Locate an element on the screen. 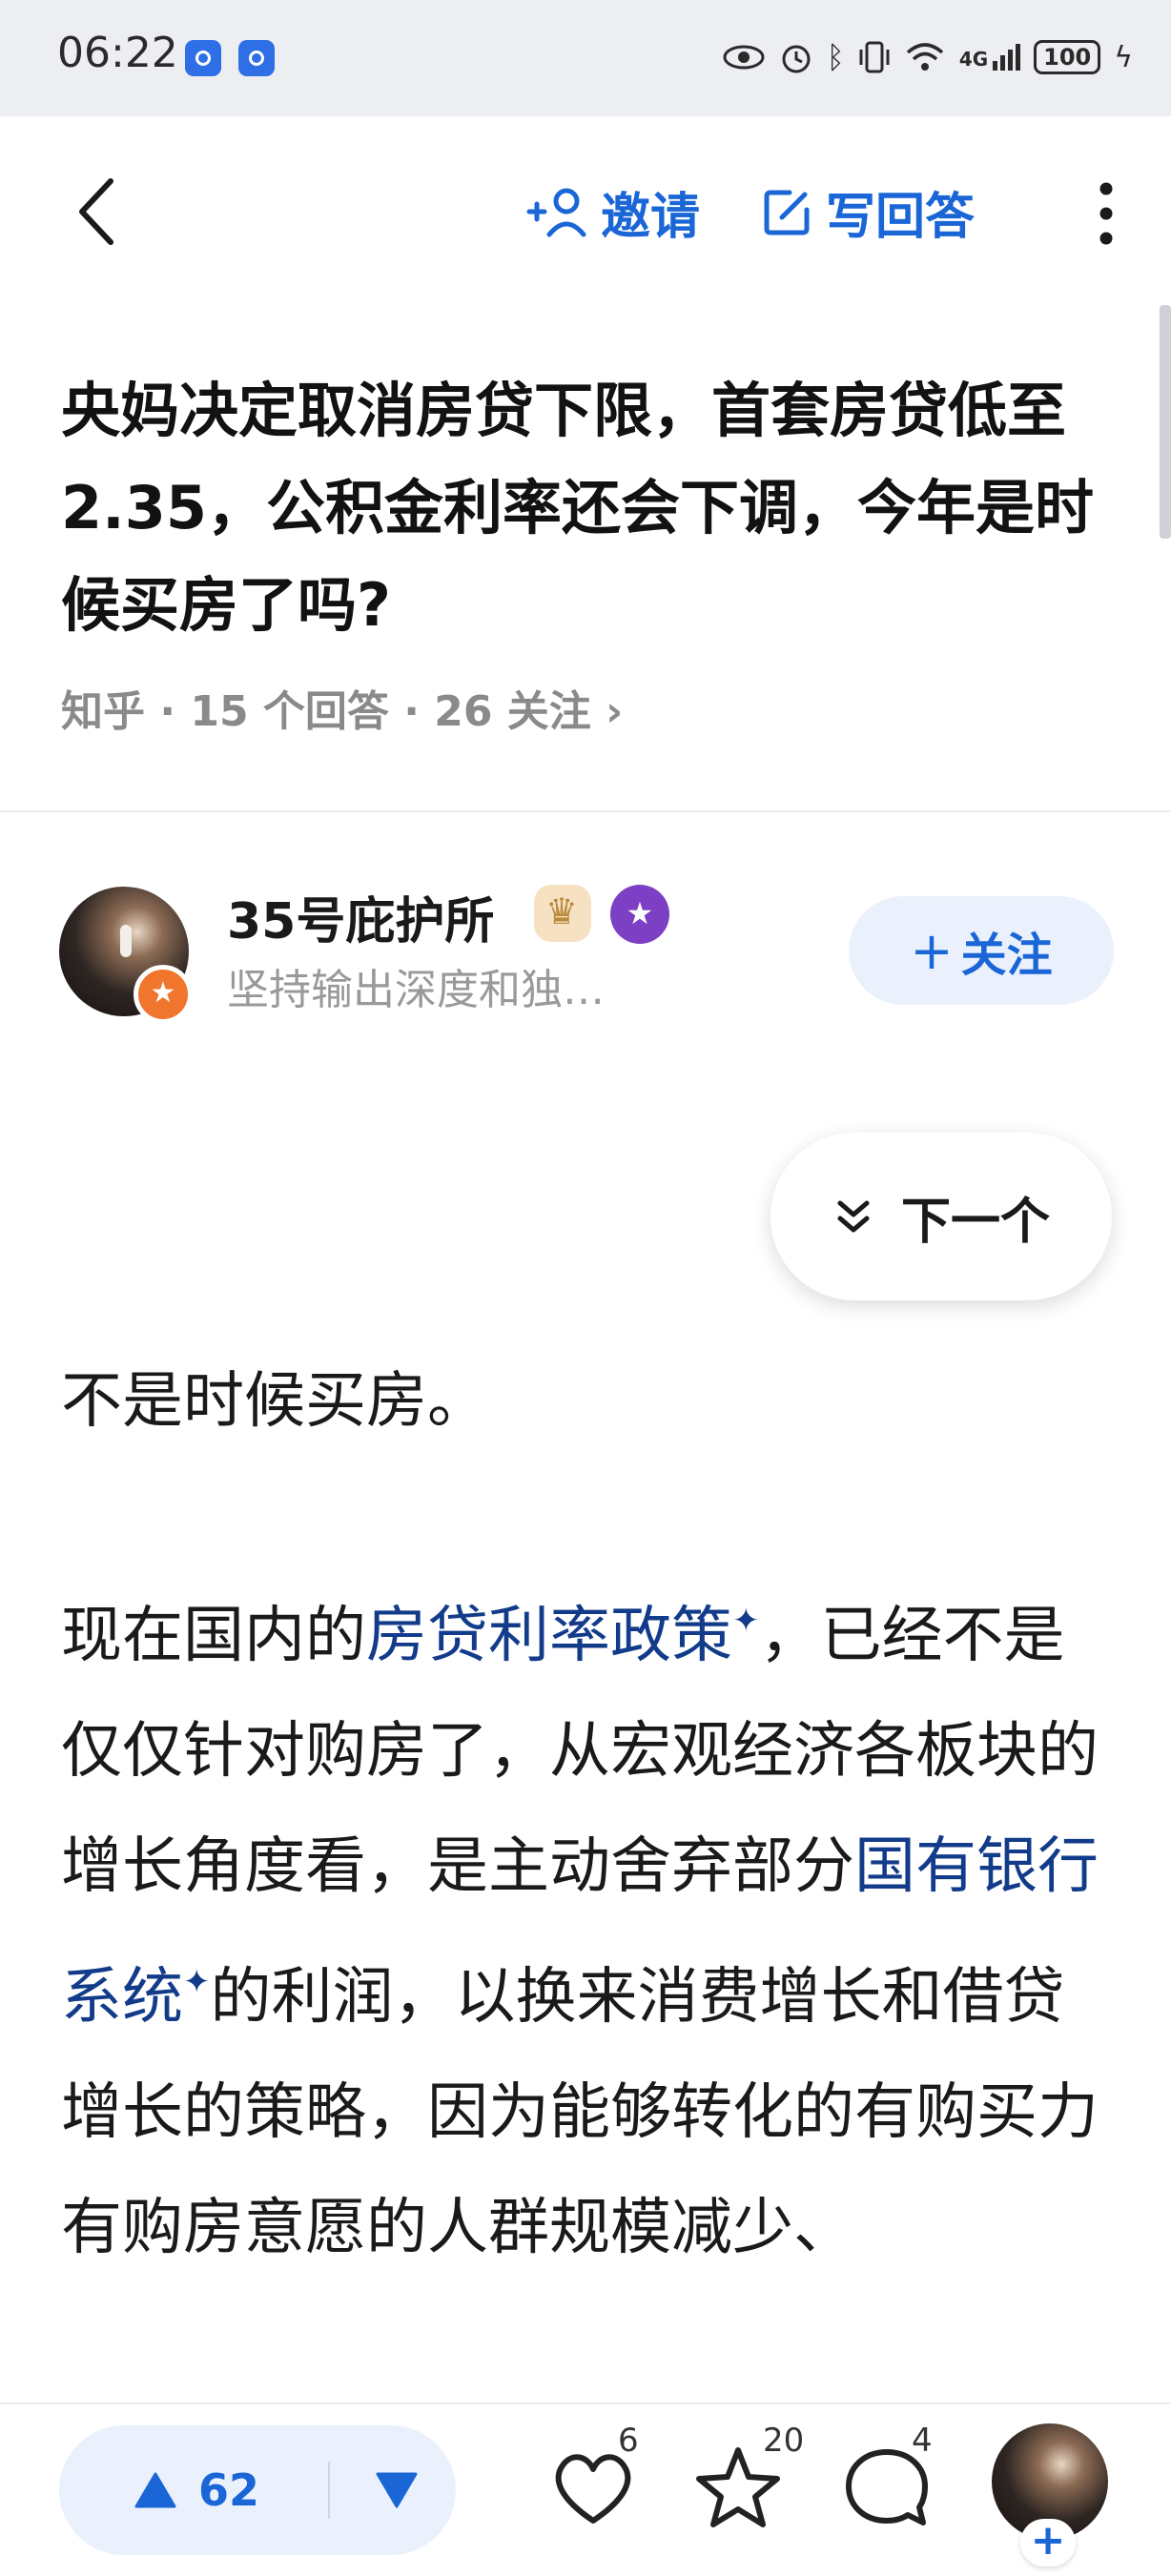 Image resolution: width=1171 pixels, height=2576 pixels. downvote-triangle-icon is located at coordinates (397, 2490).